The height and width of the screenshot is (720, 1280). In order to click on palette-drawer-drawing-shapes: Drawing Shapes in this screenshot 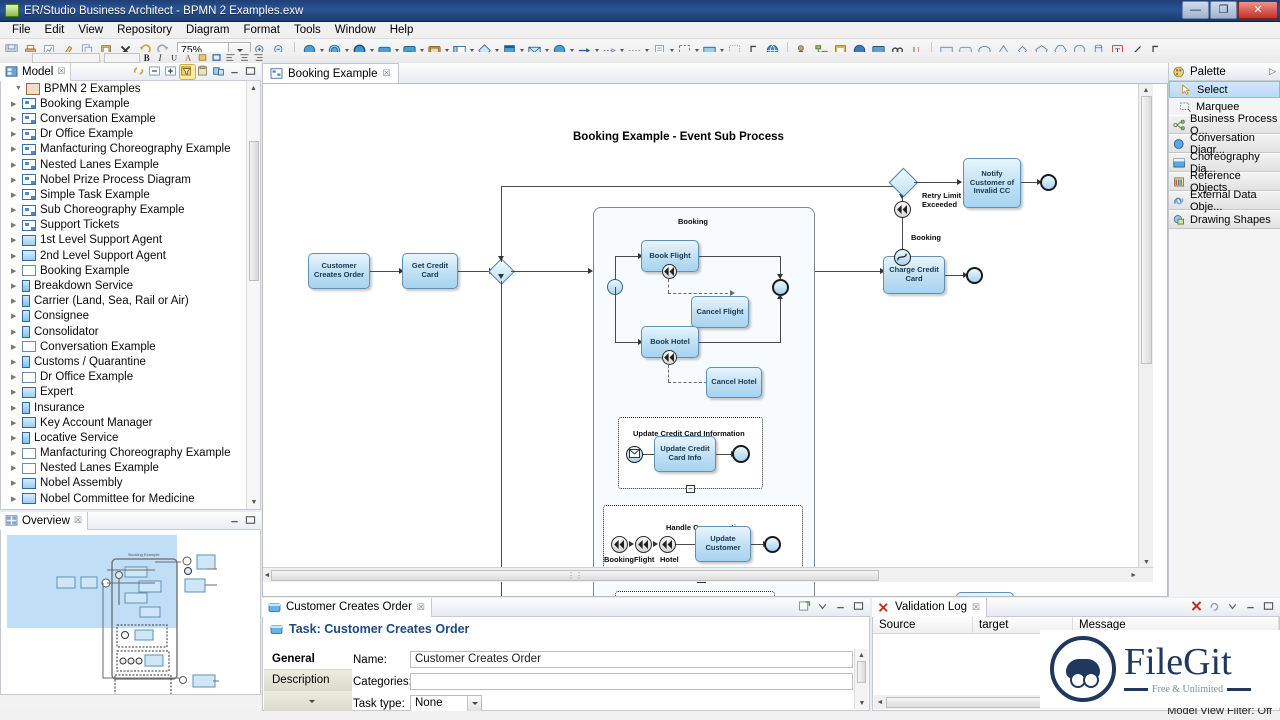, I will do `click(1224, 219)`.